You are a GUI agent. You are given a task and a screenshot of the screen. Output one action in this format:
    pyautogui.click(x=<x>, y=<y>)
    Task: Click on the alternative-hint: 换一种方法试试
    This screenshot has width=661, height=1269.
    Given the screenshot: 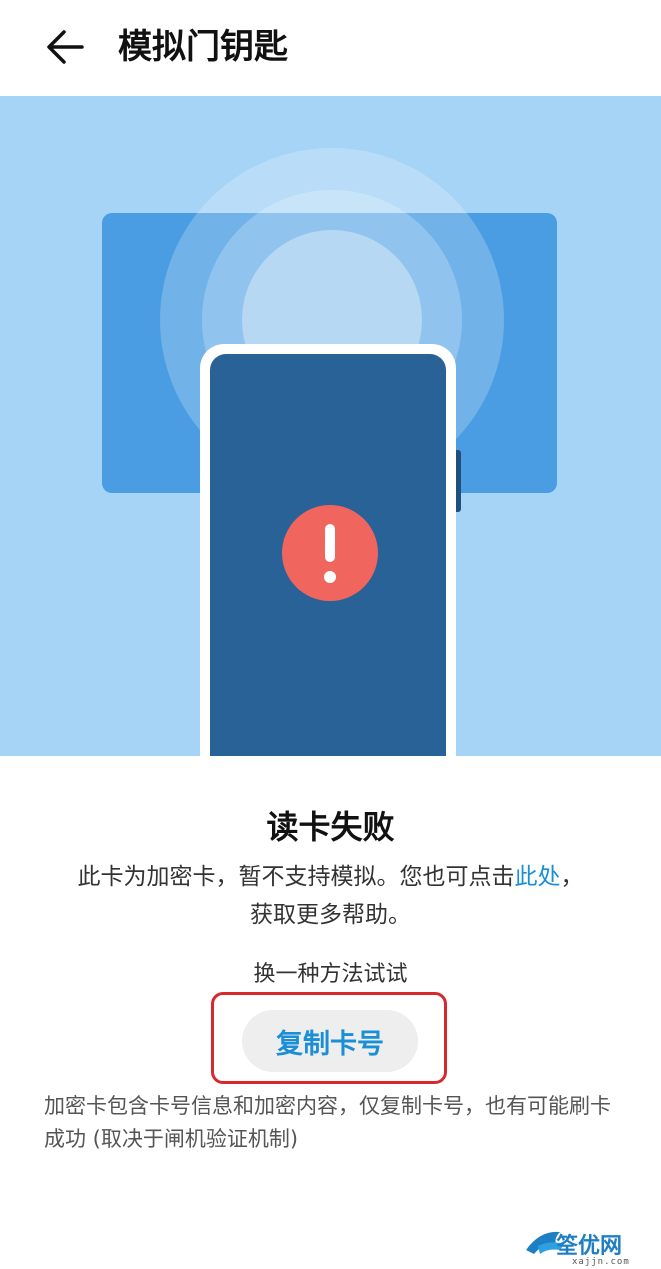 What is the action you would take?
    pyautogui.click(x=330, y=974)
    